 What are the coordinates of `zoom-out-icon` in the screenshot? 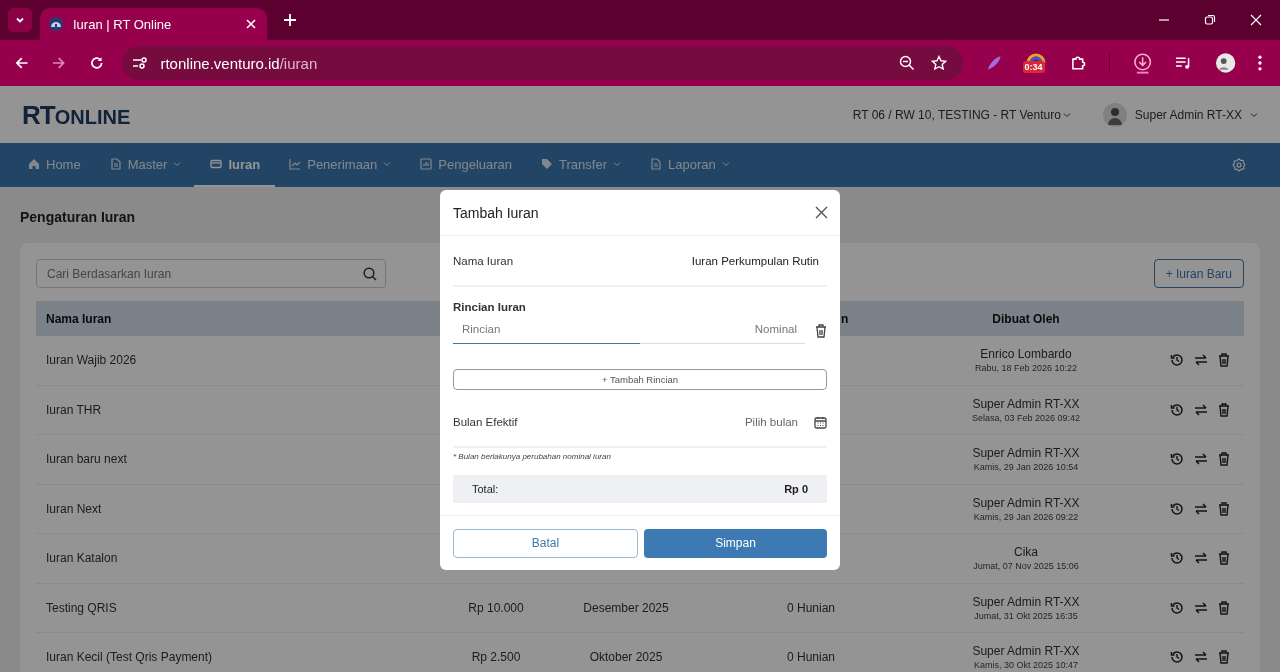 It's located at (907, 63).